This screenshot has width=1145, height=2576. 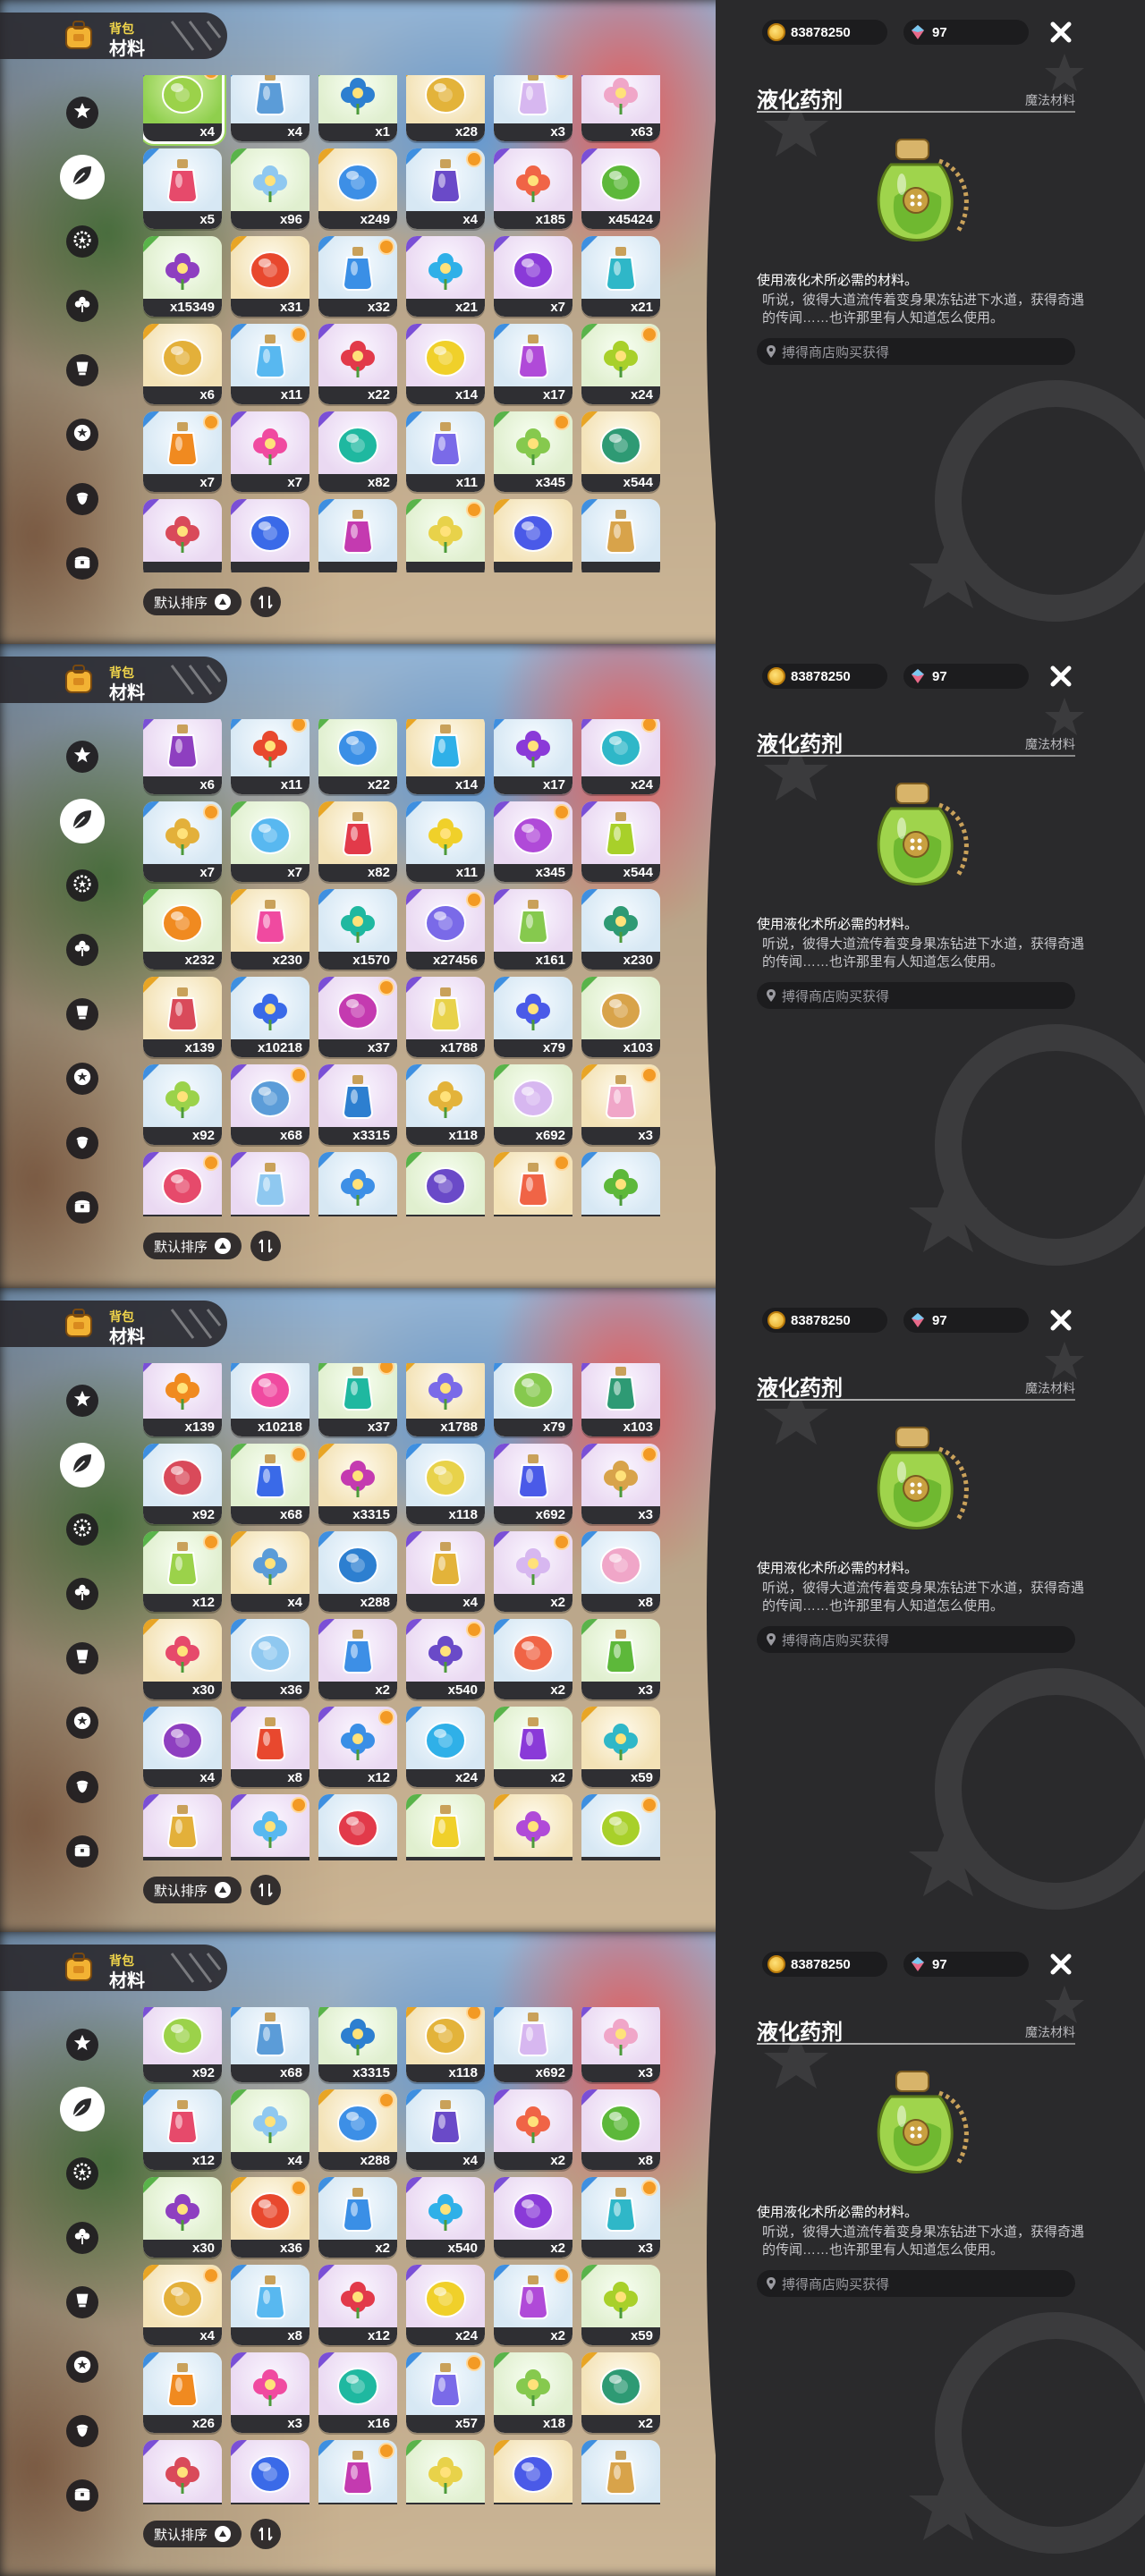 What do you see at coordinates (182, 1827) in the screenshot?
I see `item-slot: x26` at bounding box center [182, 1827].